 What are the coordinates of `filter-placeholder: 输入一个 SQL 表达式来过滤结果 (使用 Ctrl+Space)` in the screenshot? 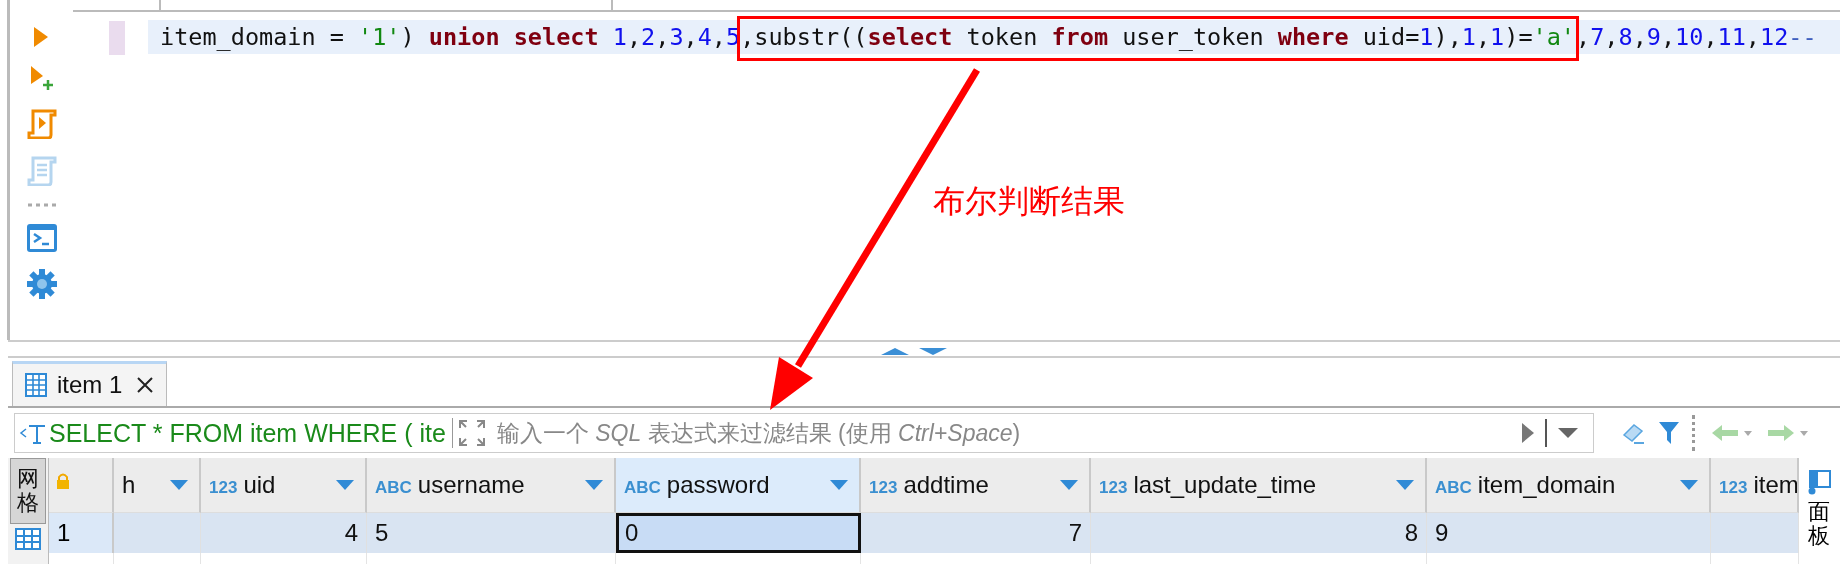 It's located at (759, 433).